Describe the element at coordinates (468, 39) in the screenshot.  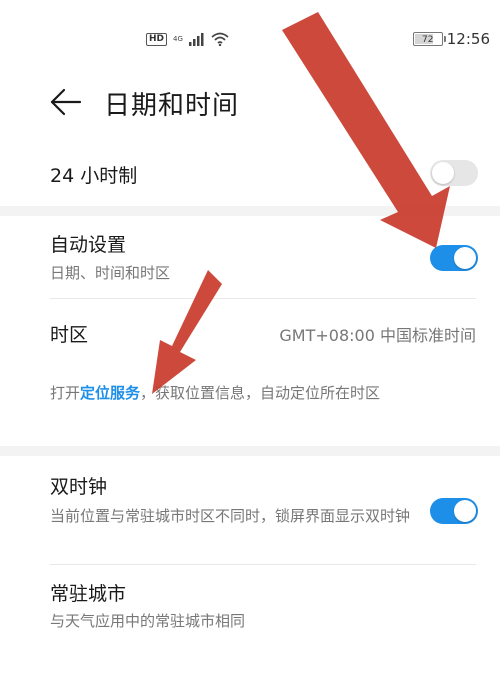
I see `clock: 12:56` at that location.